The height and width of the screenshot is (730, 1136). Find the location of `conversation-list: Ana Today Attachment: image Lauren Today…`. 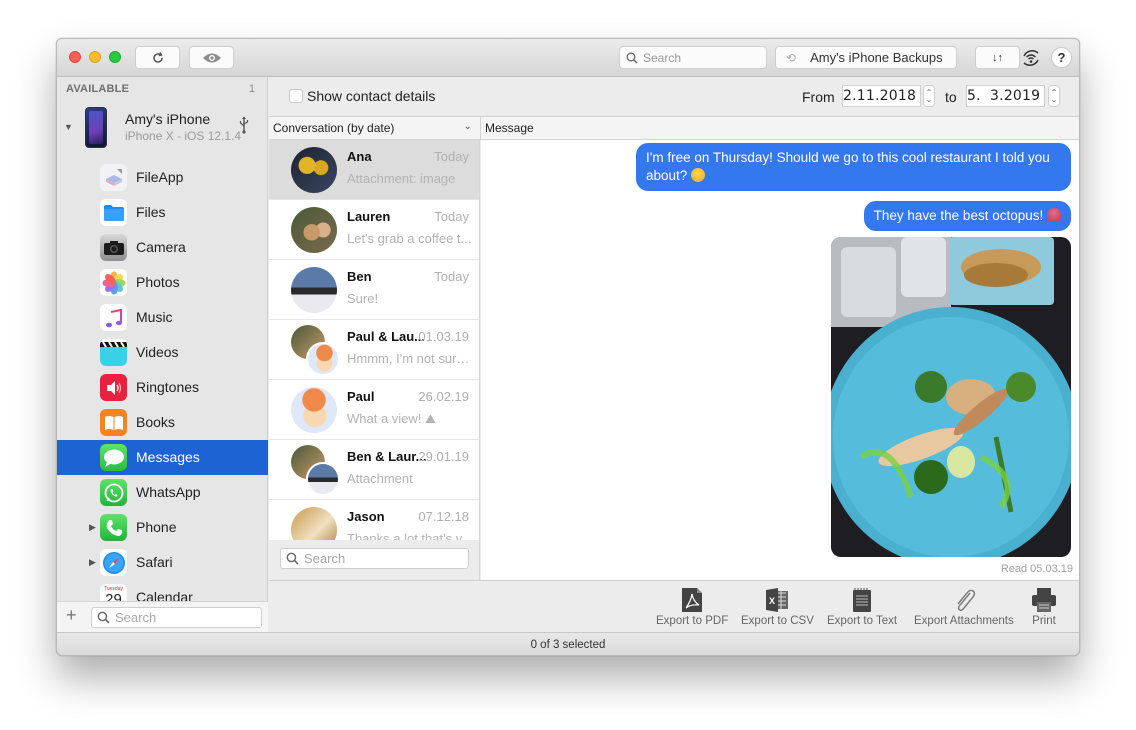

conversation-list: Ana Today Attachment: image Lauren Today… is located at coordinates (374, 340).